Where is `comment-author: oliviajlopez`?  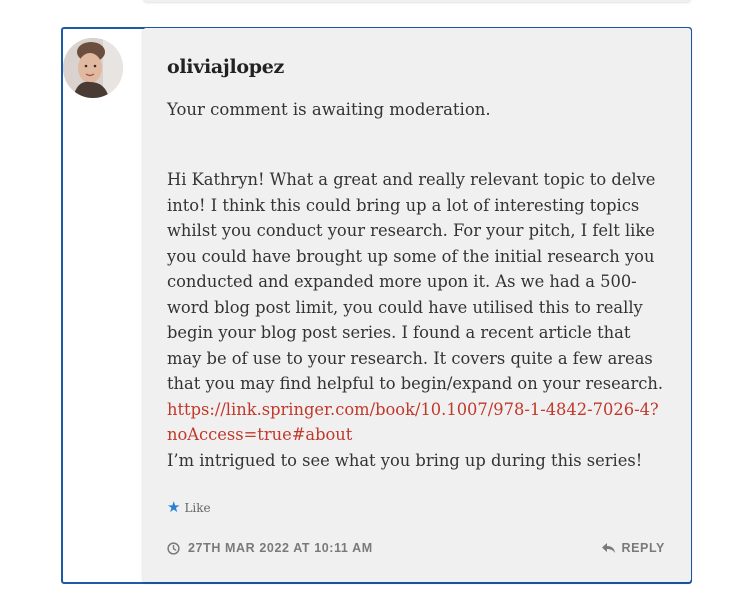 comment-author: oliviajlopez is located at coordinates (225, 67).